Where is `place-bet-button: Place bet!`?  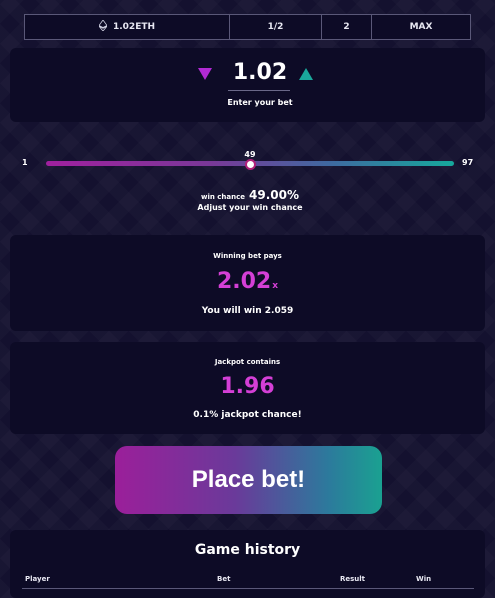
place-bet-button: Place bet! is located at coordinates (248, 480).